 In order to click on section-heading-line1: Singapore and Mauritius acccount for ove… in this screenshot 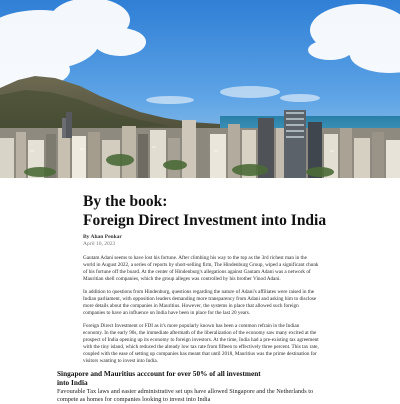, I will do `click(159, 373)`.